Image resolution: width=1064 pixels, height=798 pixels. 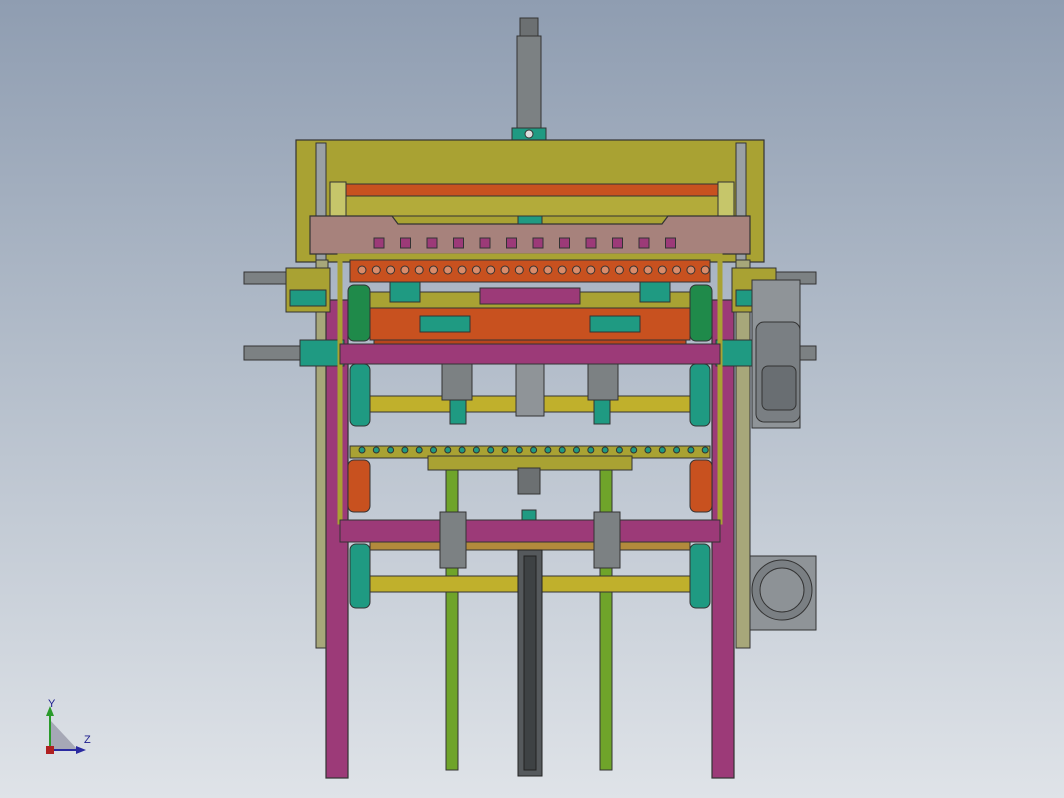 What do you see at coordinates (52, 704) in the screenshot?
I see `y-axis-label: Y` at bounding box center [52, 704].